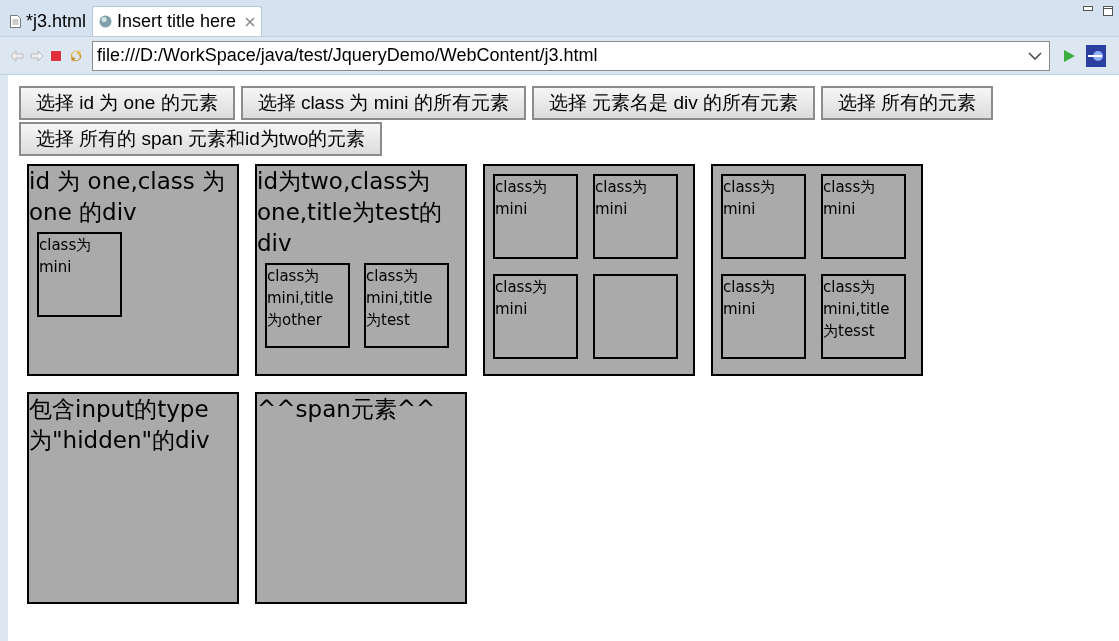  What do you see at coordinates (56, 55) in the screenshot?
I see `stop-icon` at bounding box center [56, 55].